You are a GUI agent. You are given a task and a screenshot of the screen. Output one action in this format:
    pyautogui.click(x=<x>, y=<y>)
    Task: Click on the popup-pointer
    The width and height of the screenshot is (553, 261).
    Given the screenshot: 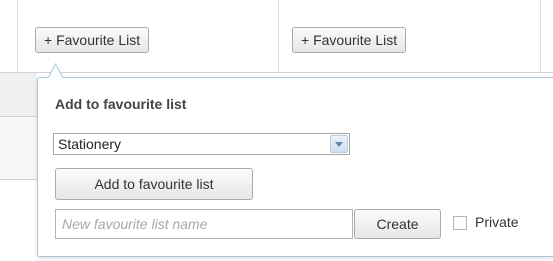 What is the action you would take?
    pyautogui.click(x=55, y=70)
    